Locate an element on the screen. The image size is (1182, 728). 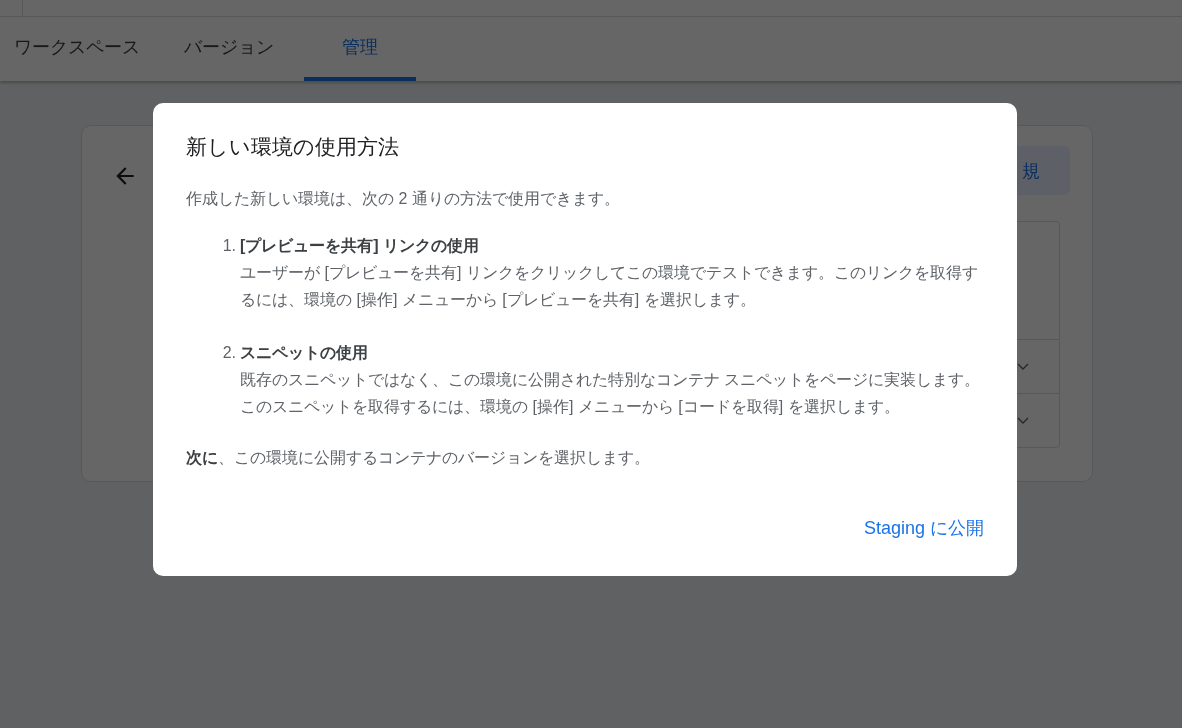
step-description: ユーザーが [プレビューを共有] リンクをクリックしてこの環境でテストできます。このリンクを取得するには、環境の [操作] メニューから [プレビューを共有] を選択します。 is located at coordinates (609, 286).